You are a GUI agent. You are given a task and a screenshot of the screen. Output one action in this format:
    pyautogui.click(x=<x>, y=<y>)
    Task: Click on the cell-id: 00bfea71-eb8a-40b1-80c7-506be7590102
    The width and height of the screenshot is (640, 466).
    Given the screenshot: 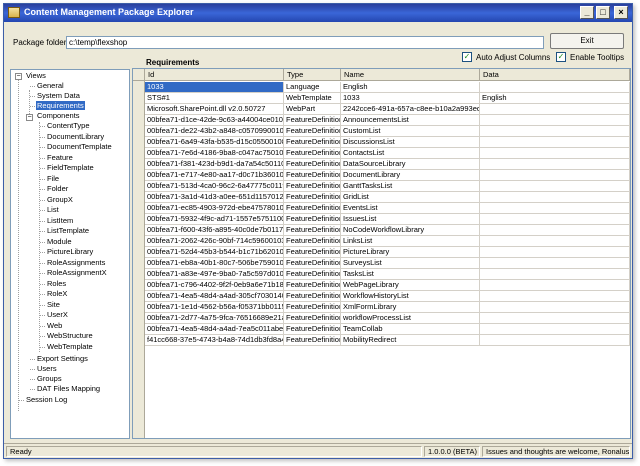 What is the action you would take?
    pyautogui.click(x=214, y=263)
    